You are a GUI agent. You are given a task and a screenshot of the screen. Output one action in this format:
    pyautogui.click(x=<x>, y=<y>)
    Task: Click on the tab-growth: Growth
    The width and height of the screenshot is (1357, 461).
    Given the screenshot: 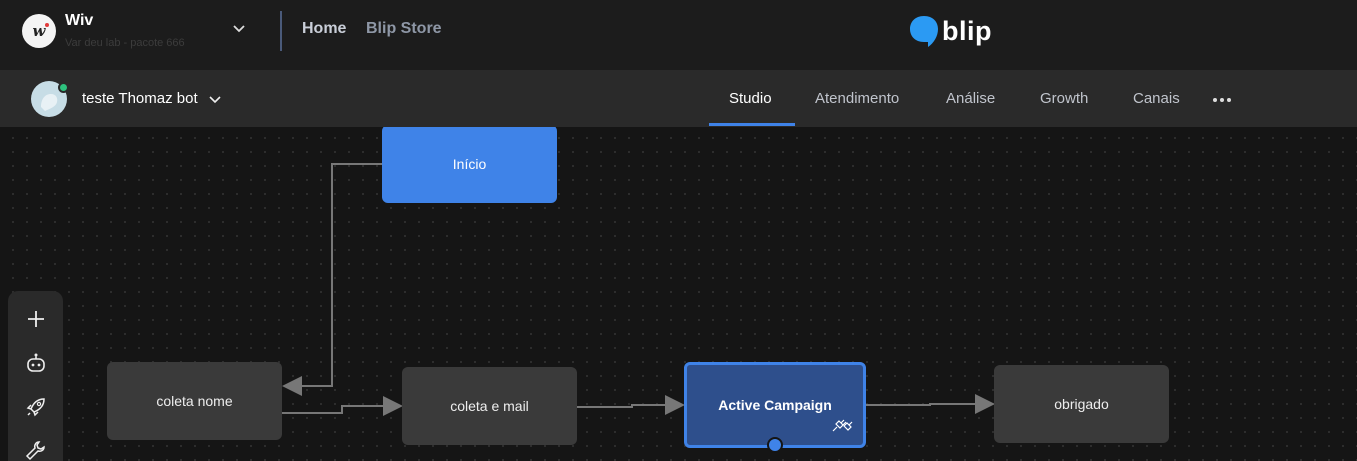 What is the action you would take?
    pyautogui.click(x=1064, y=98)
    